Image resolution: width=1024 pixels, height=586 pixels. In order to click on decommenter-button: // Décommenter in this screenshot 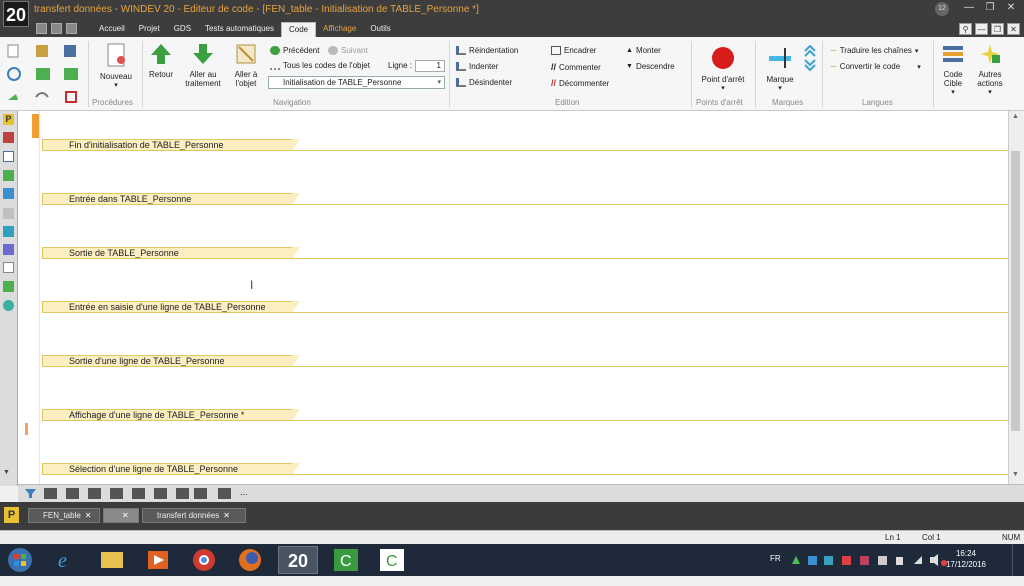, I will do `click(580, 83)`.